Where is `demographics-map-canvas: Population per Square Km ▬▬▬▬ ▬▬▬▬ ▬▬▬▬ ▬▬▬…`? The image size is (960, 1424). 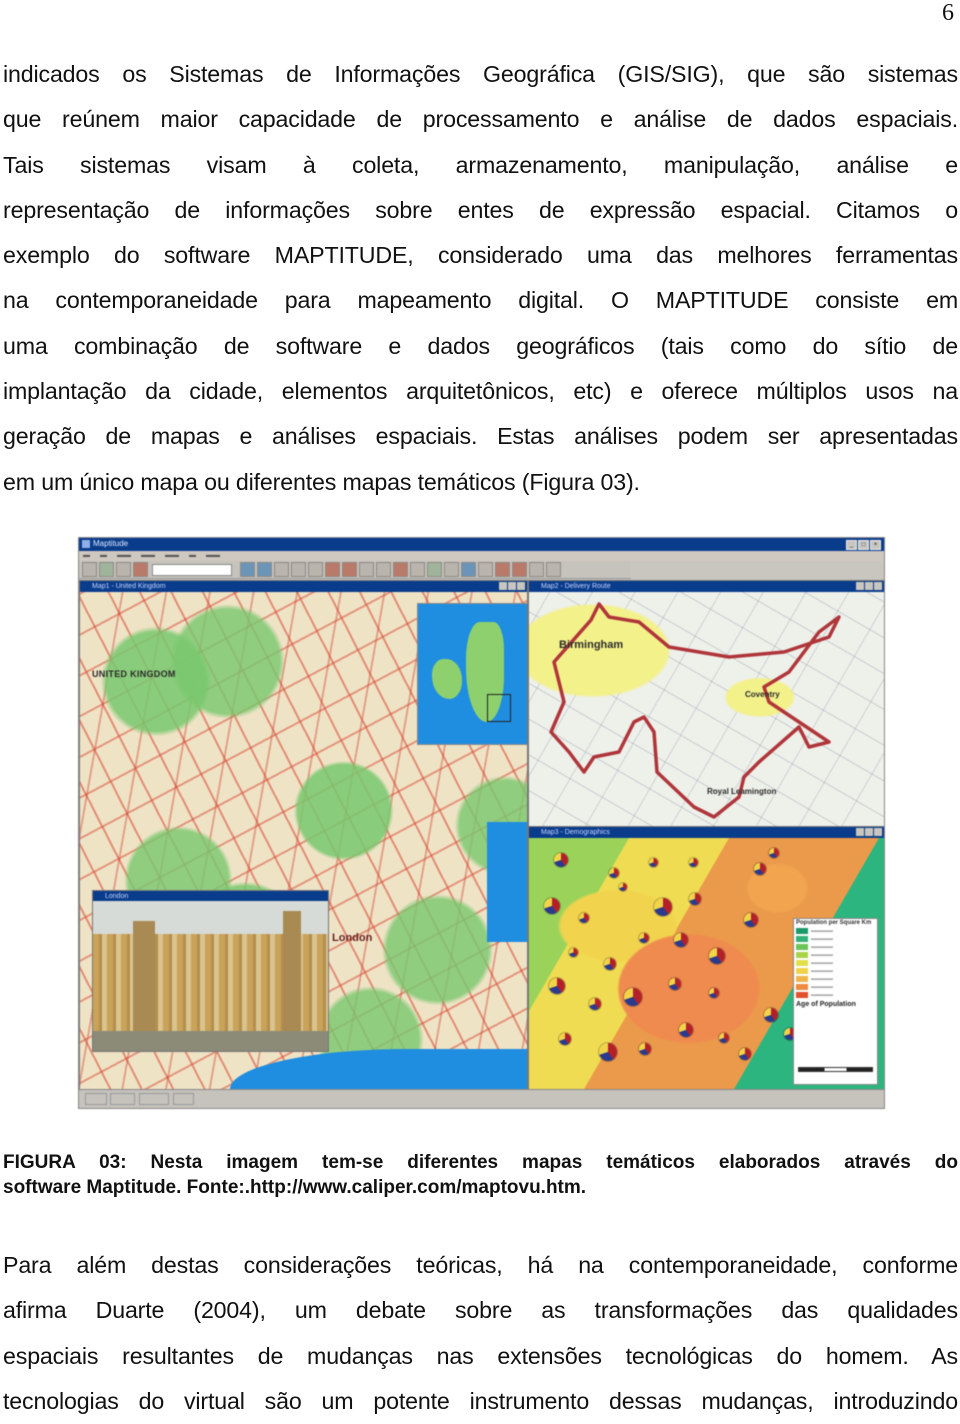 demographics-map-canvas: Population per Square Km ▬▬▬▬ ▬▬▬▬ ▬▬▬▬ ▬▬▬… is located at coordinates (706, 963).